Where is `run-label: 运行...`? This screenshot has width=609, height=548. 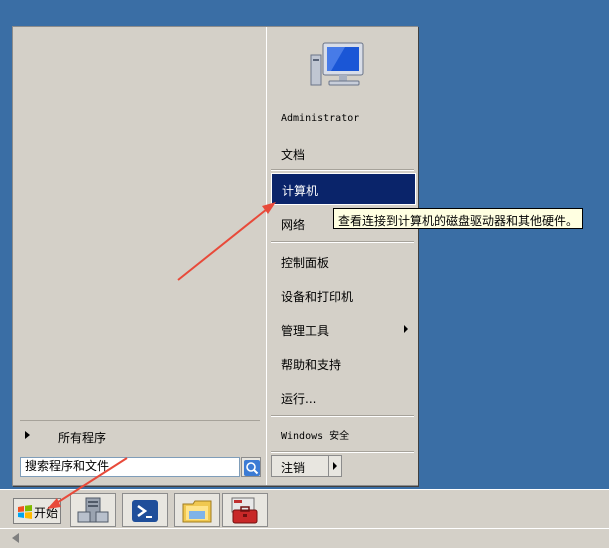 run-label: 运行... is located at coordinates (299, 399).